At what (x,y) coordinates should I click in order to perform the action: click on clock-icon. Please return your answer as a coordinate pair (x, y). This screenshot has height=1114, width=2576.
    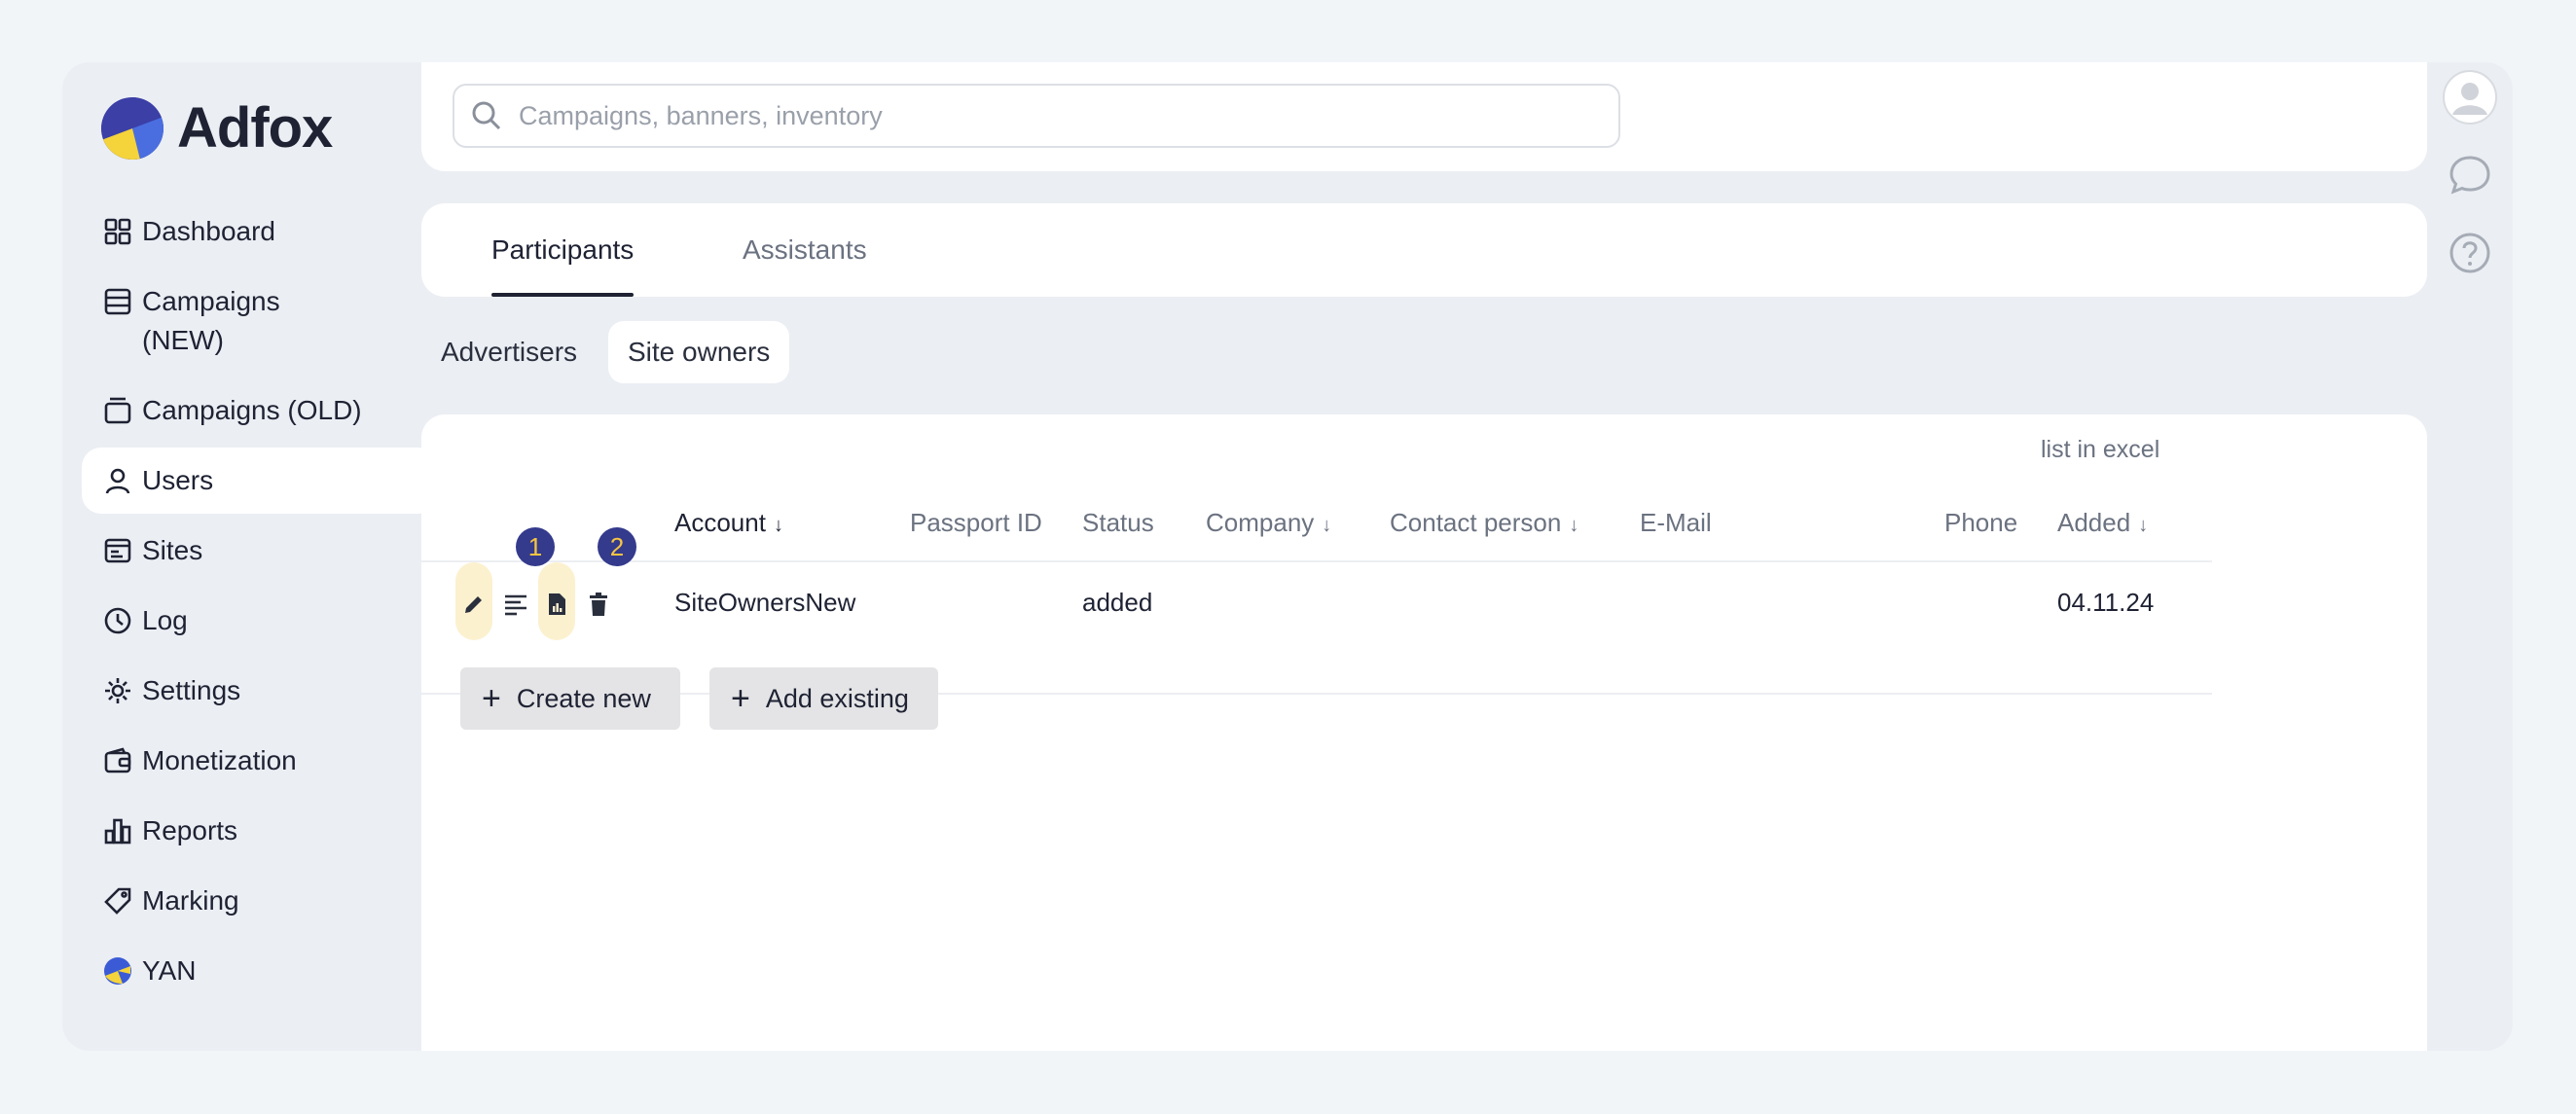
    Looking at the image, I should click on (117, 621).